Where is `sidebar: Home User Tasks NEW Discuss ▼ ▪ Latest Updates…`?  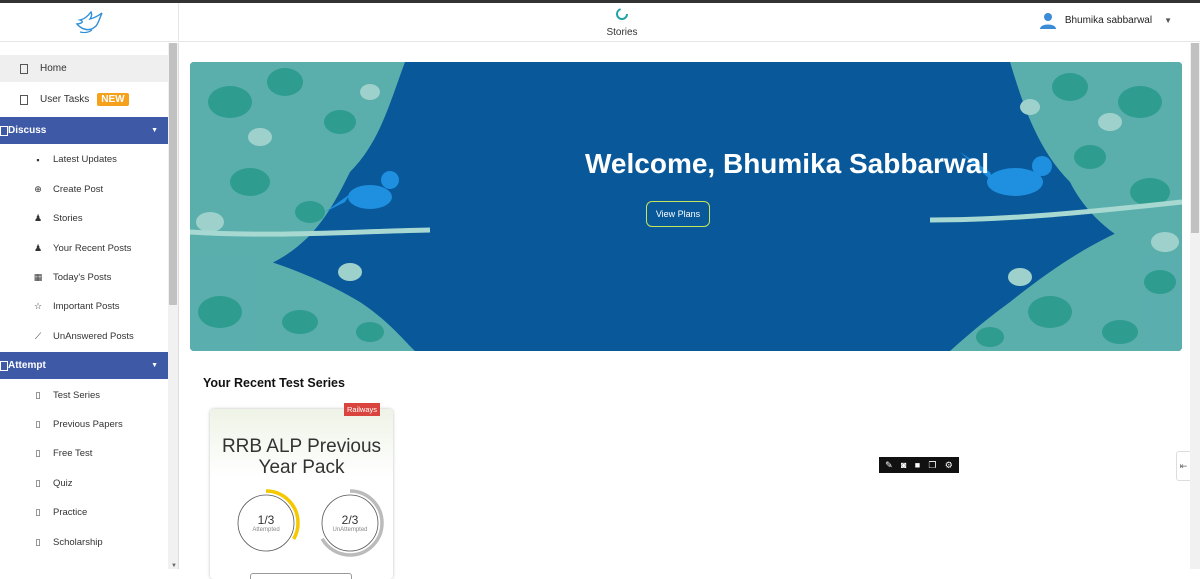 sidebar: Home User Tasks NEW Discuss ▼ ▪ Latest Updates… is located at coordinates (89, 306).